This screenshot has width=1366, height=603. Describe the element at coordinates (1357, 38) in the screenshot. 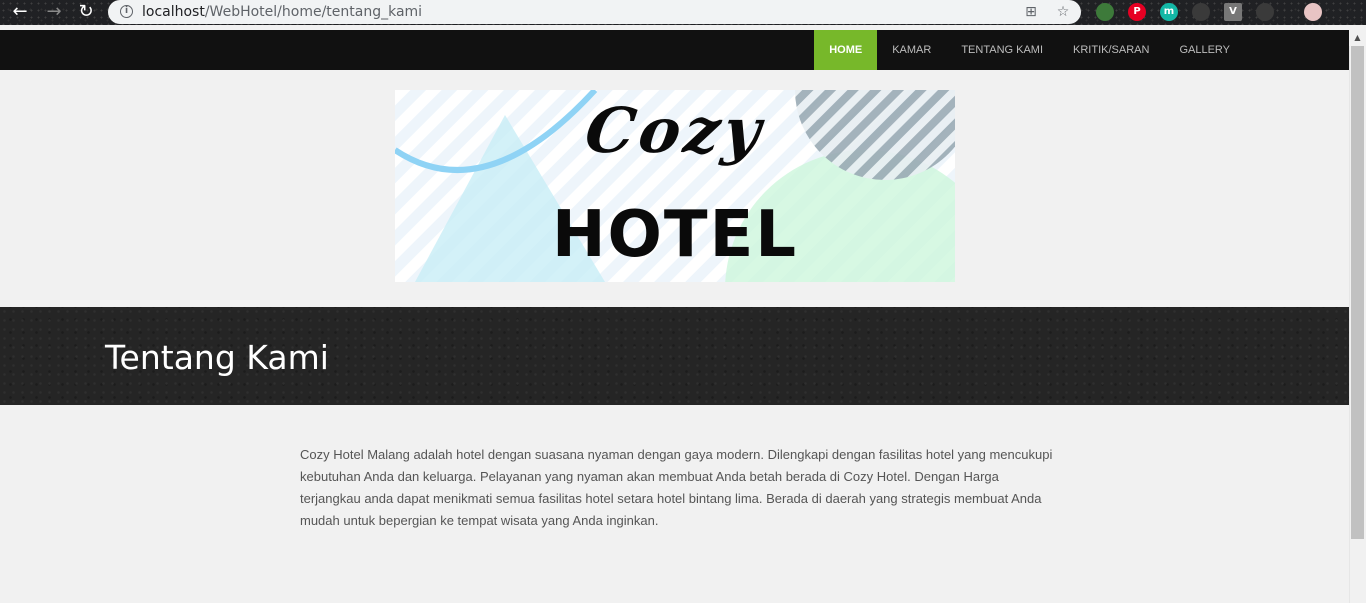

I see `scroll-up-arrow-icon: ▲` at that location.